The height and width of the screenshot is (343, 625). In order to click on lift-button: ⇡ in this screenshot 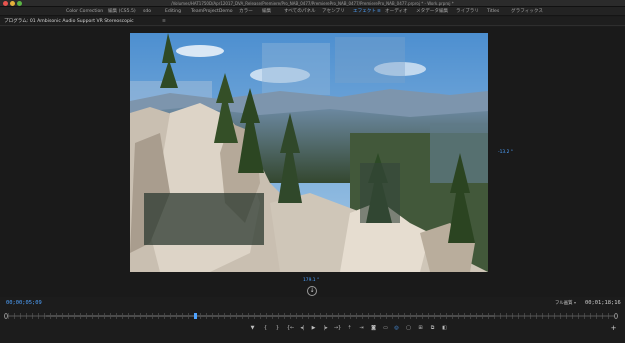, I will do `click(349, 328)`.